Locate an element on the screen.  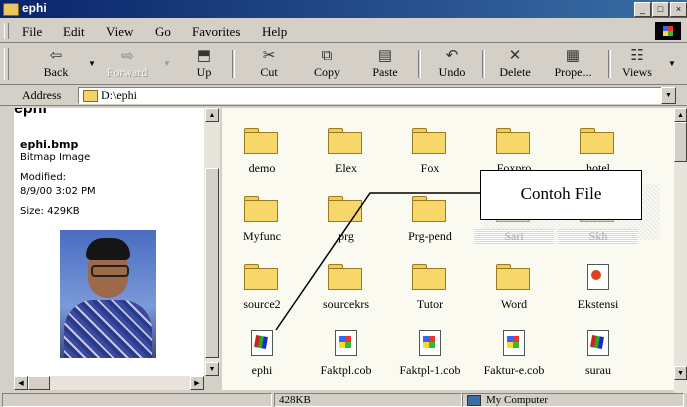
annotation-callout: Contoh File is located at coordinates (561, 195).